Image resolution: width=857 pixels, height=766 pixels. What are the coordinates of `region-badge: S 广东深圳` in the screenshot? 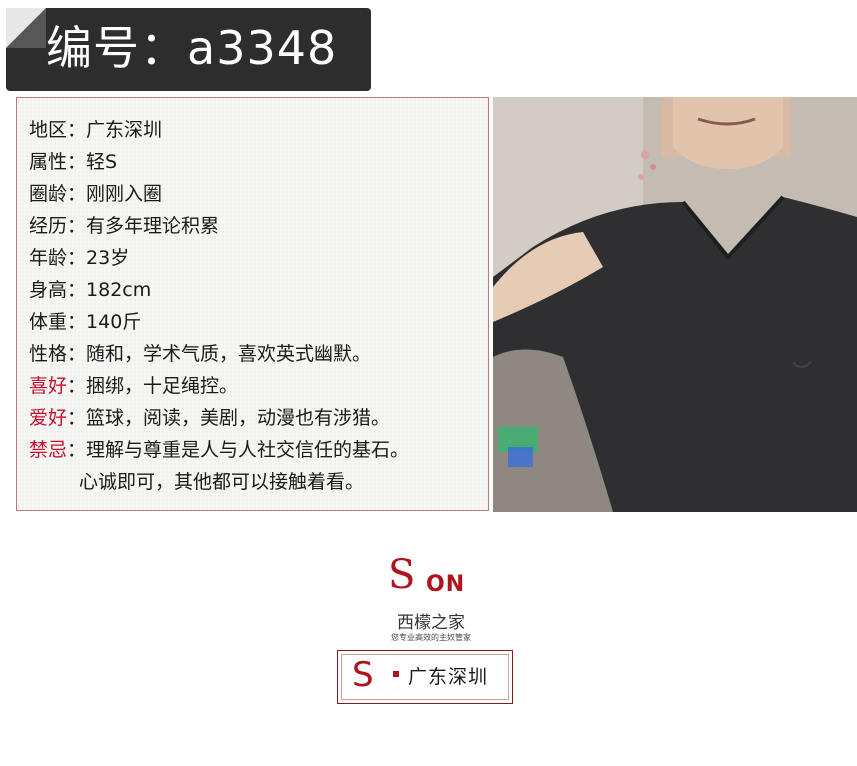 It's located at (425, 677).